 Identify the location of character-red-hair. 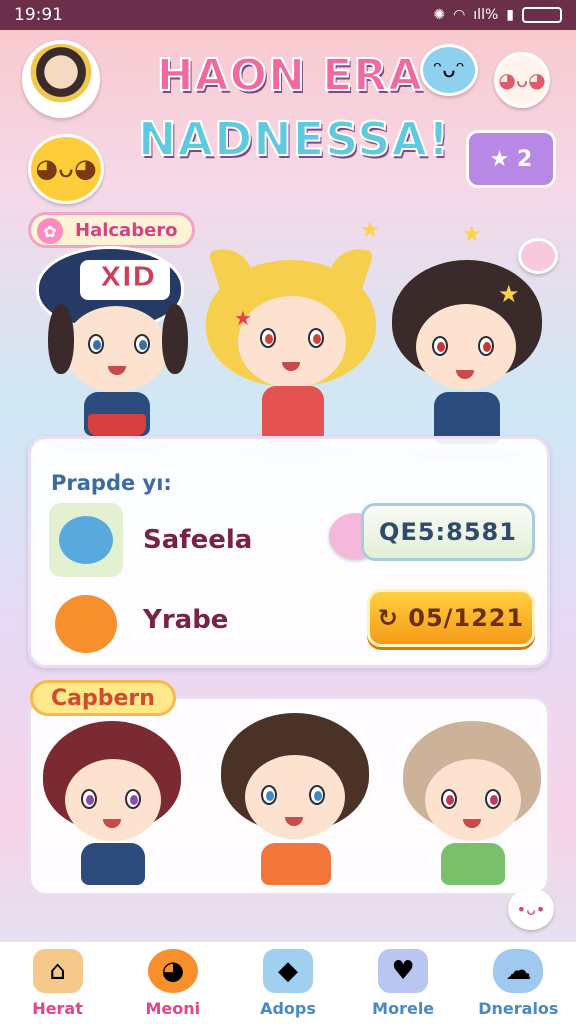
(112, 800).